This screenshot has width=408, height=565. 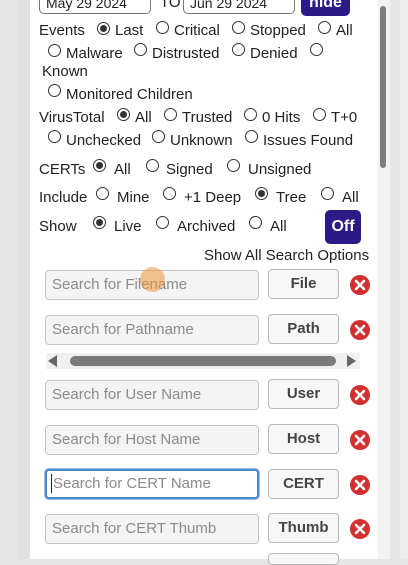 What do you see at coordinates (280, 169) in the screenshot?
I see `certs-unsigned-label: Unsigned` at bounding box center [280, 169].